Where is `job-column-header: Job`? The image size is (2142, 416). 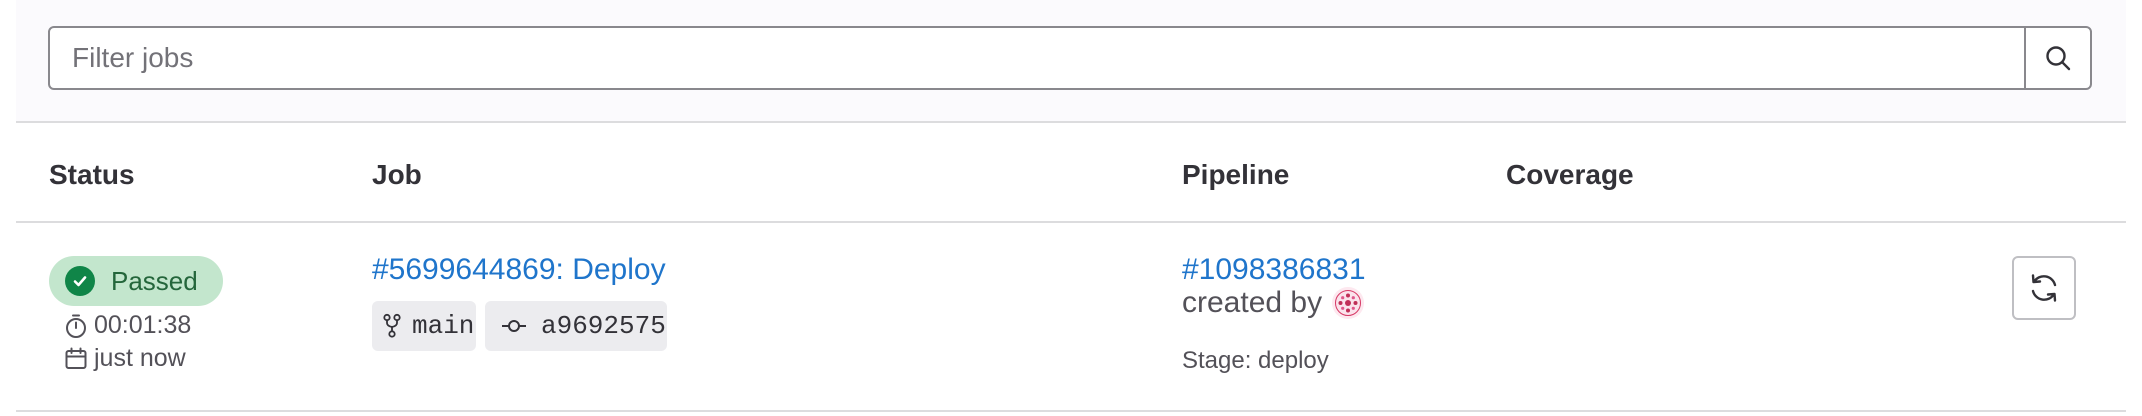 job-column-header: Job is located at coordinates (397, 174).